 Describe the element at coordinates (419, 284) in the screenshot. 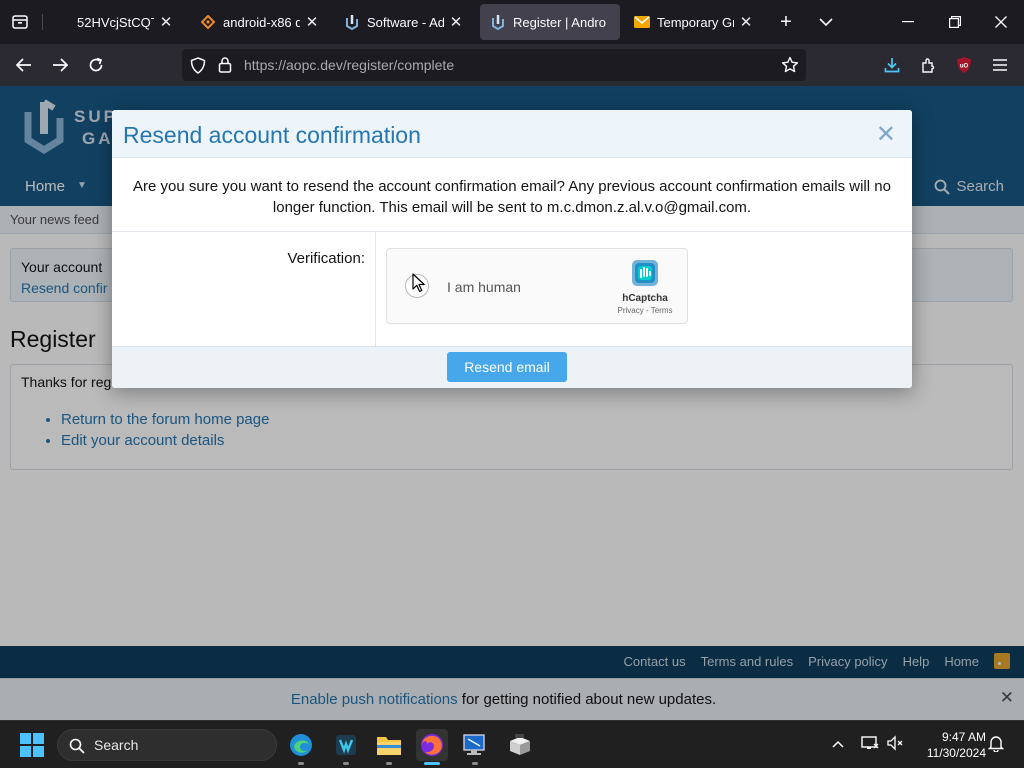

I see `mouse-cursor-icon` at that location.